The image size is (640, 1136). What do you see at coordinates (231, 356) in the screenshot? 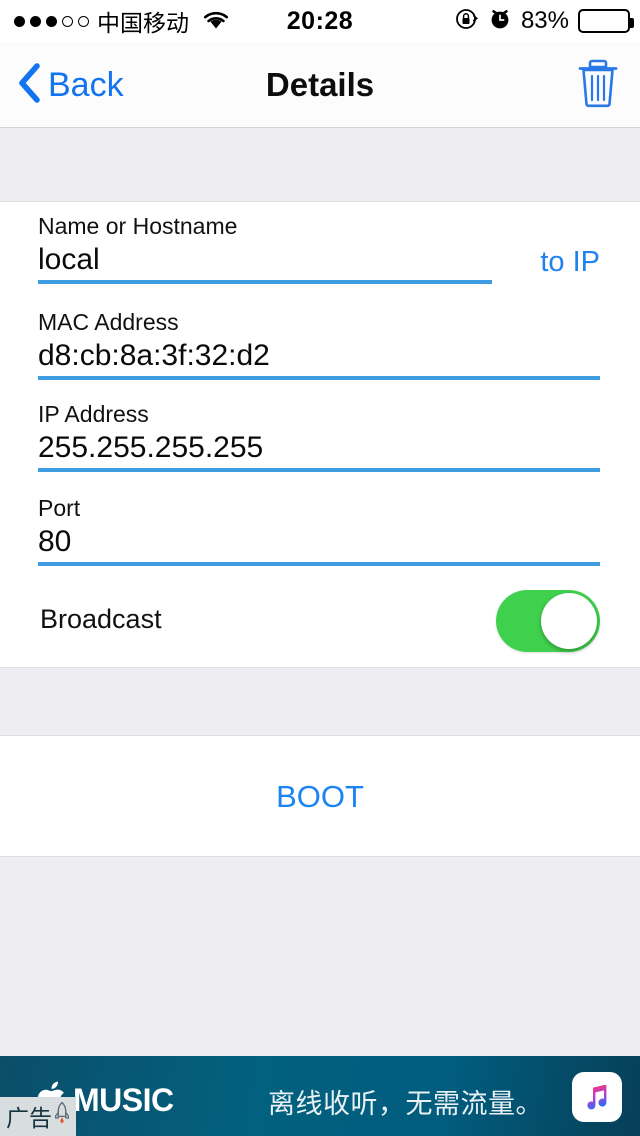
I see `mac-address-input` at bounding box center [231, 356].